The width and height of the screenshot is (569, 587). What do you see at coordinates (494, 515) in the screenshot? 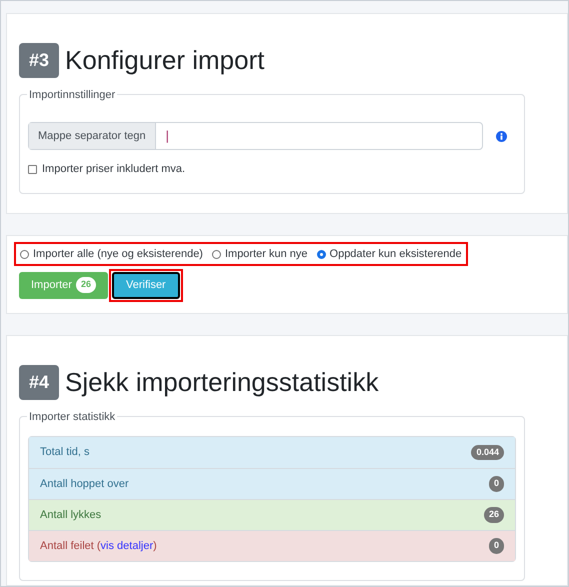
I see `value-badge: 26` at bounding box center [494, 515].